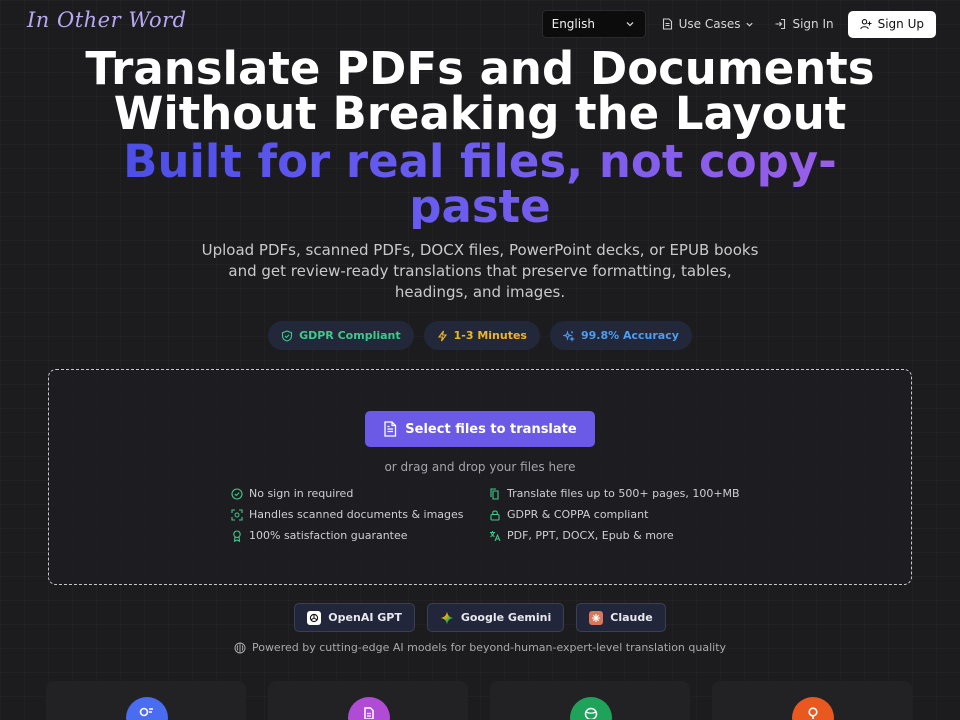 Image resolution: width=960 pixels, height=720 pixels. I want to click on logo: In Other Word, so click(107, 20).